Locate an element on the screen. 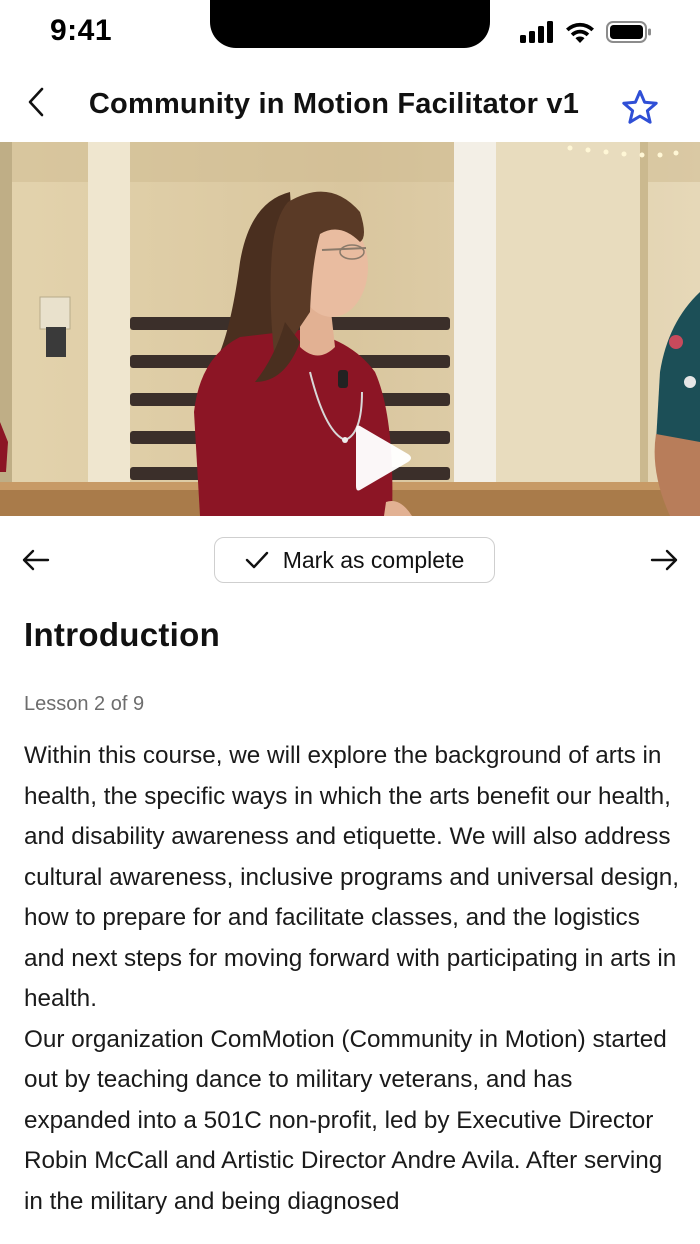 This screenshot has height=1244, width=700. lesson-title: Introduction is located at coordinates (122, 634).